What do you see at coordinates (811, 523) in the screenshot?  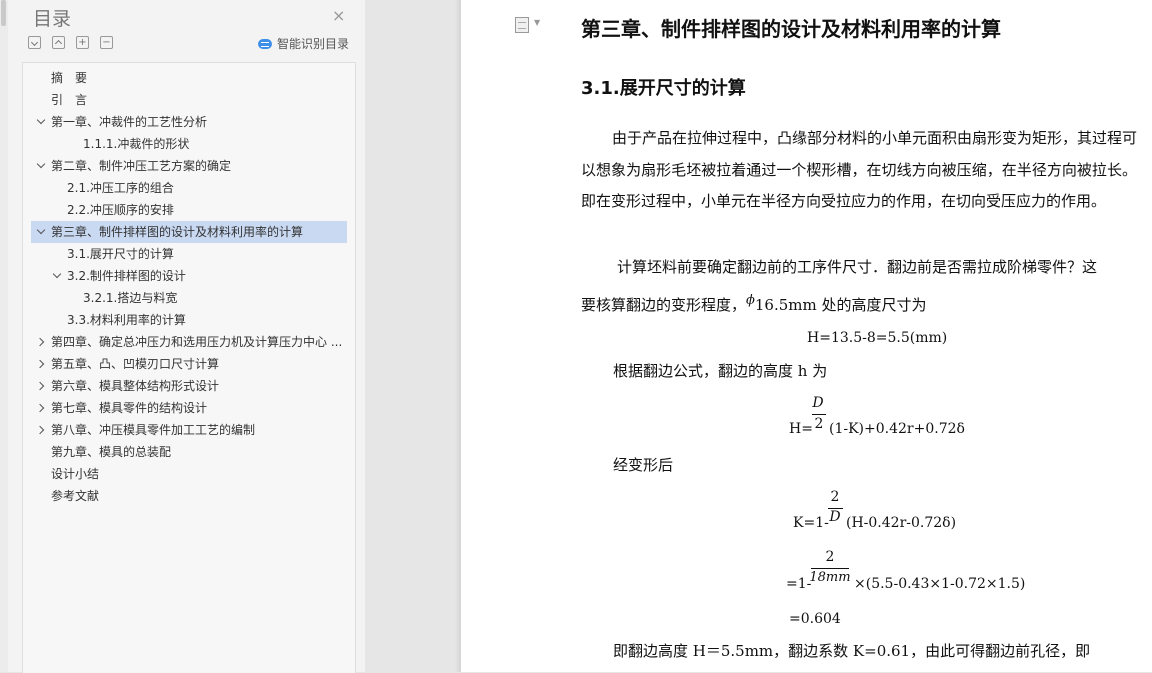 I see `formula-3-prefix: K=1-` at bounding box center [811, 523].